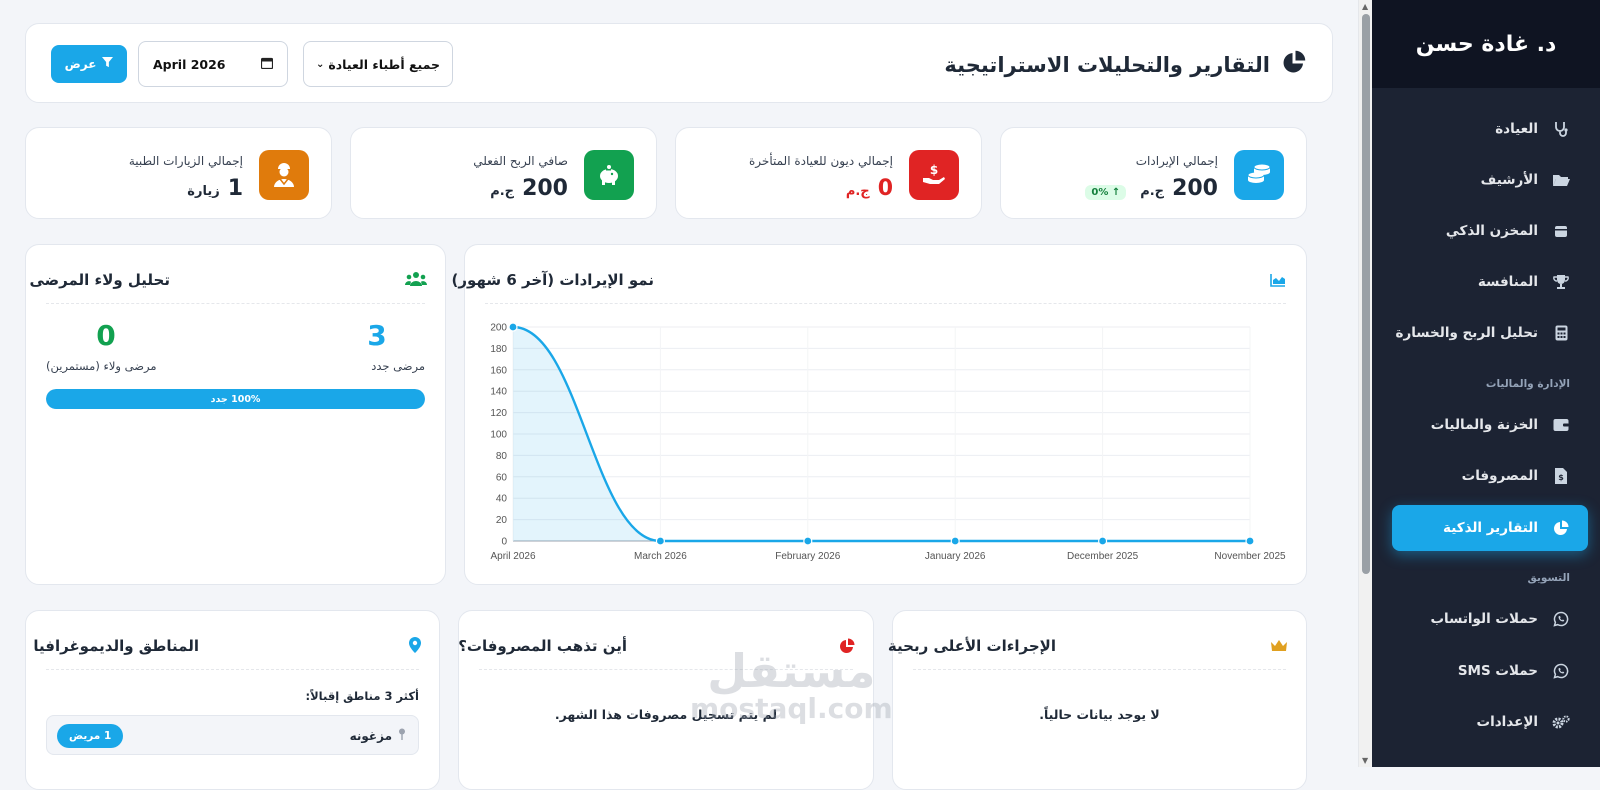  What do you see at coordinates (377, 335) in the screenshot?
I see `new-patients-count: 3` at bounding box center [377, 335].